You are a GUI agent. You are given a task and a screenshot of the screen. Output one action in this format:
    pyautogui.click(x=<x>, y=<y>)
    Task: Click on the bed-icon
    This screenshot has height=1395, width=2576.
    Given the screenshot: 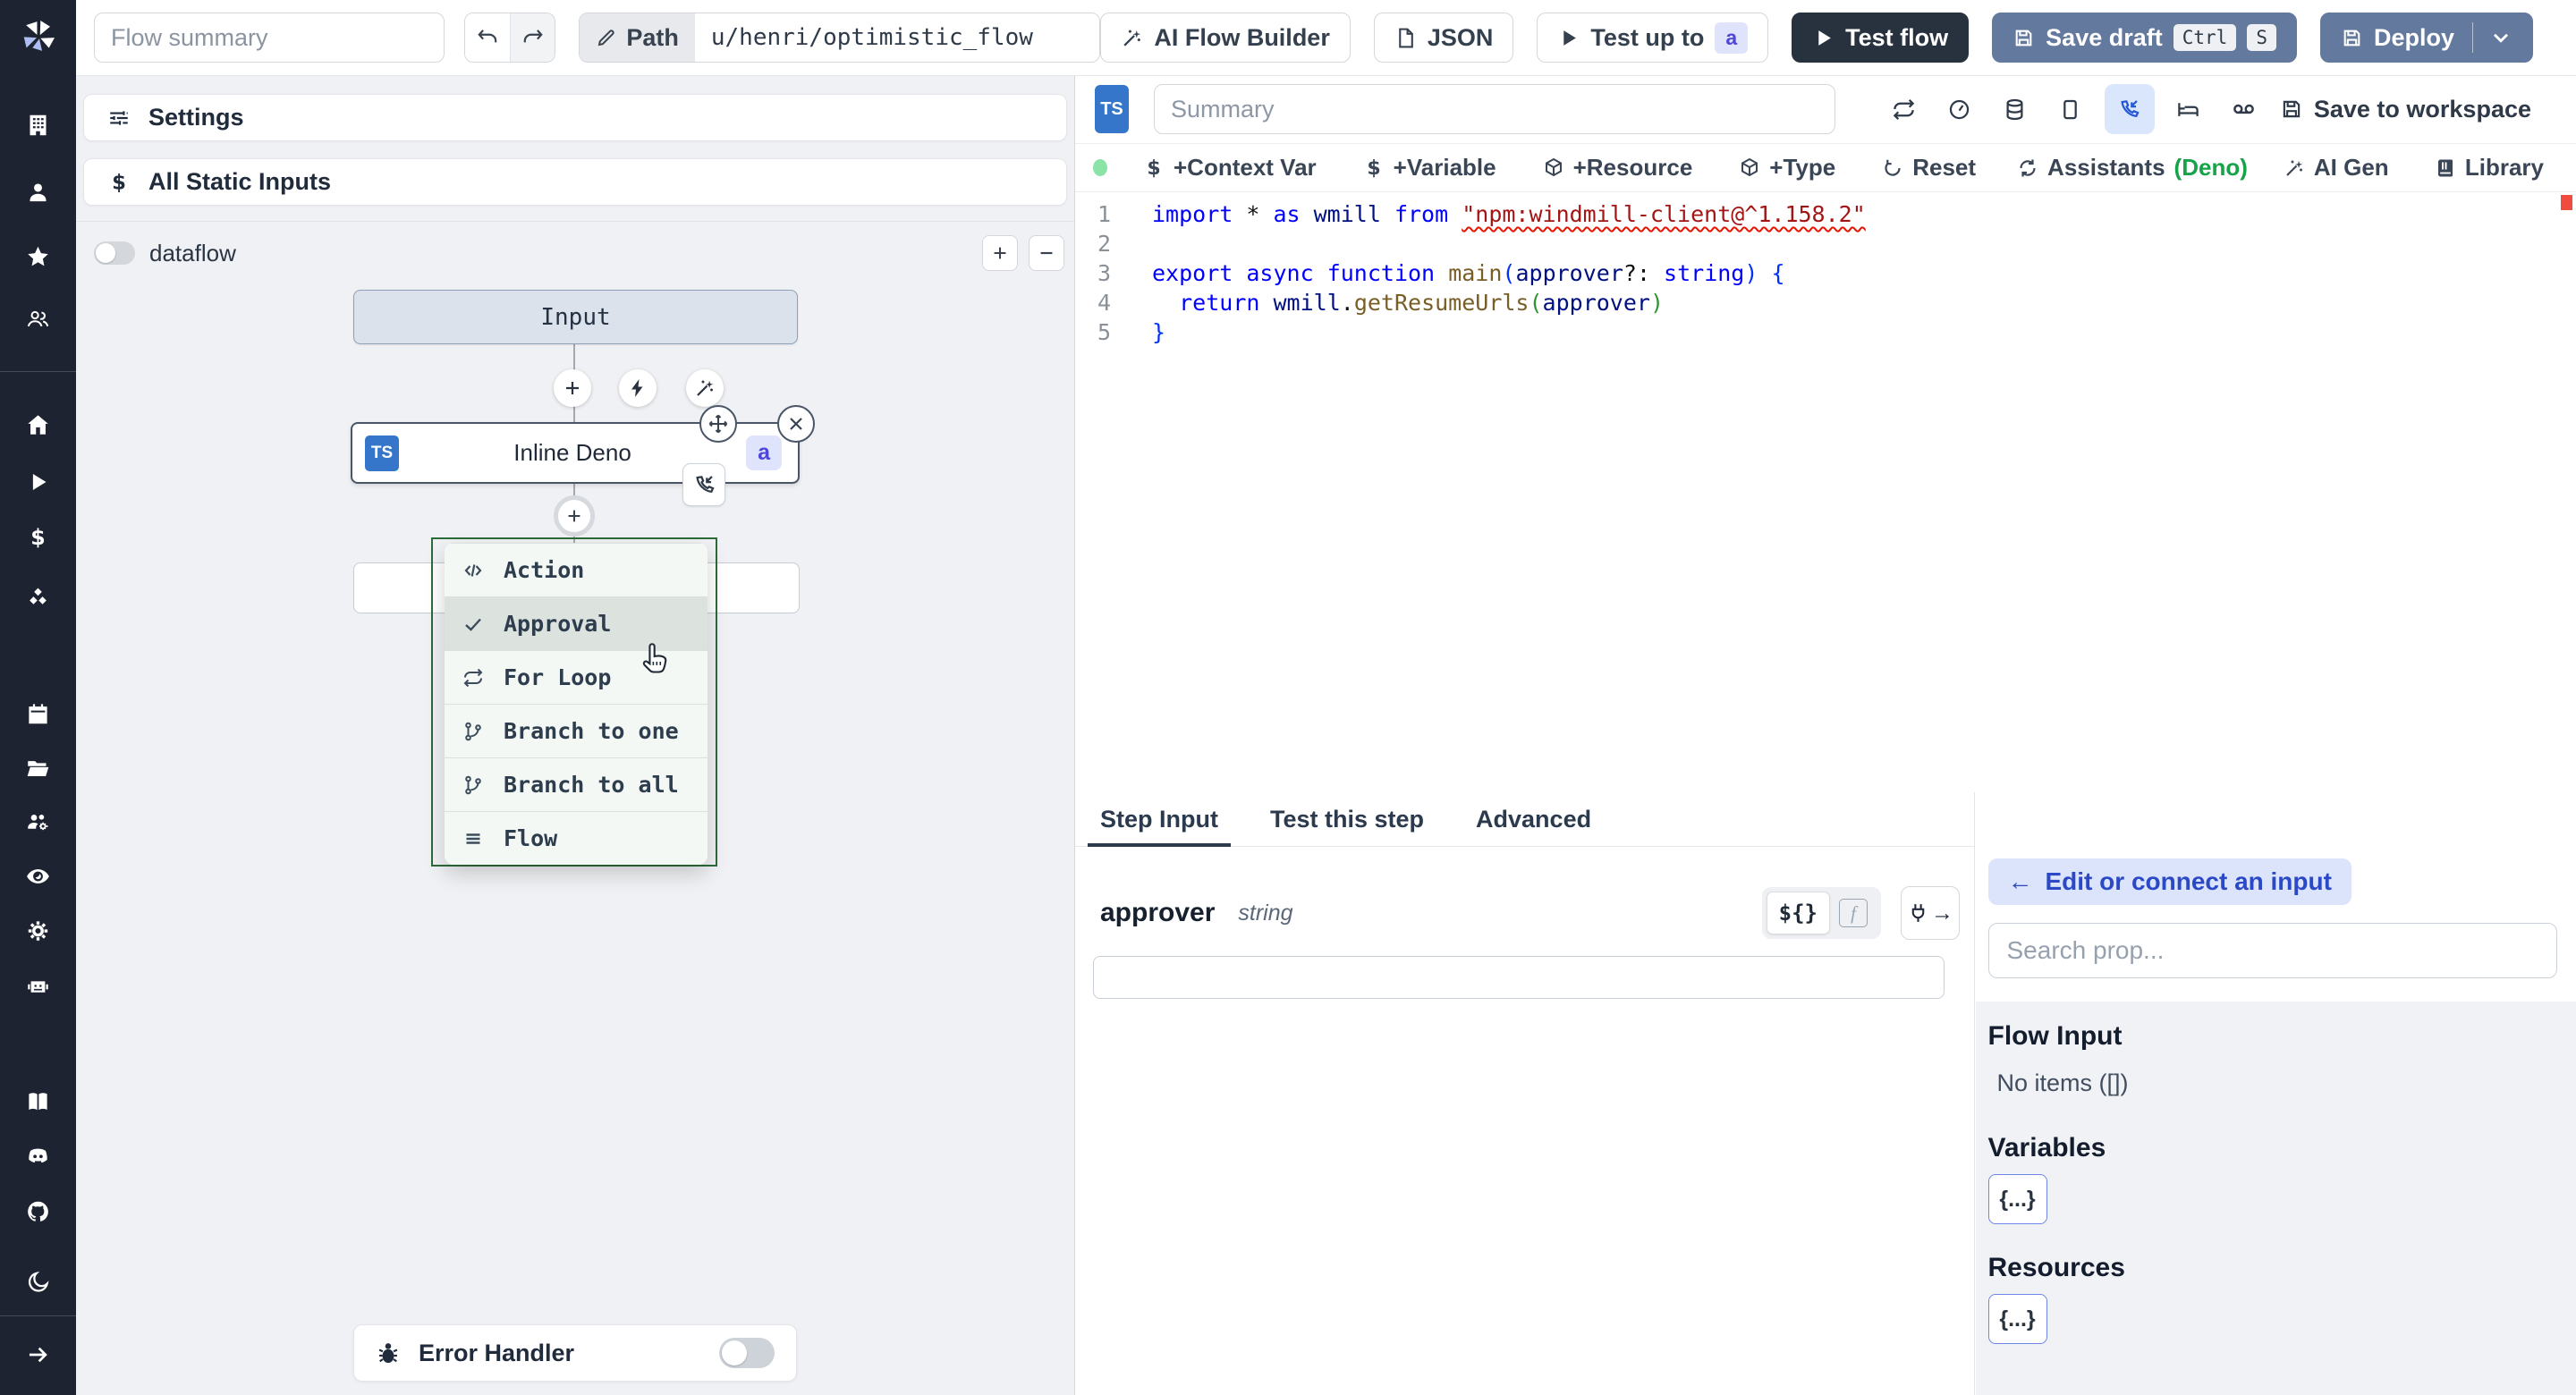 What is the action you would take?
    pyautogui.click(x=2188, y=109)
    